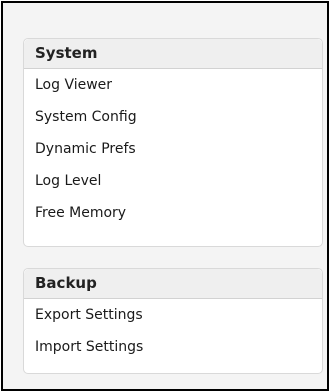  What do you see at coordinates (173, 213) in the screenshot?
I see `nav-item-free-memory: Free Memory` at bounding box center [173, 213].